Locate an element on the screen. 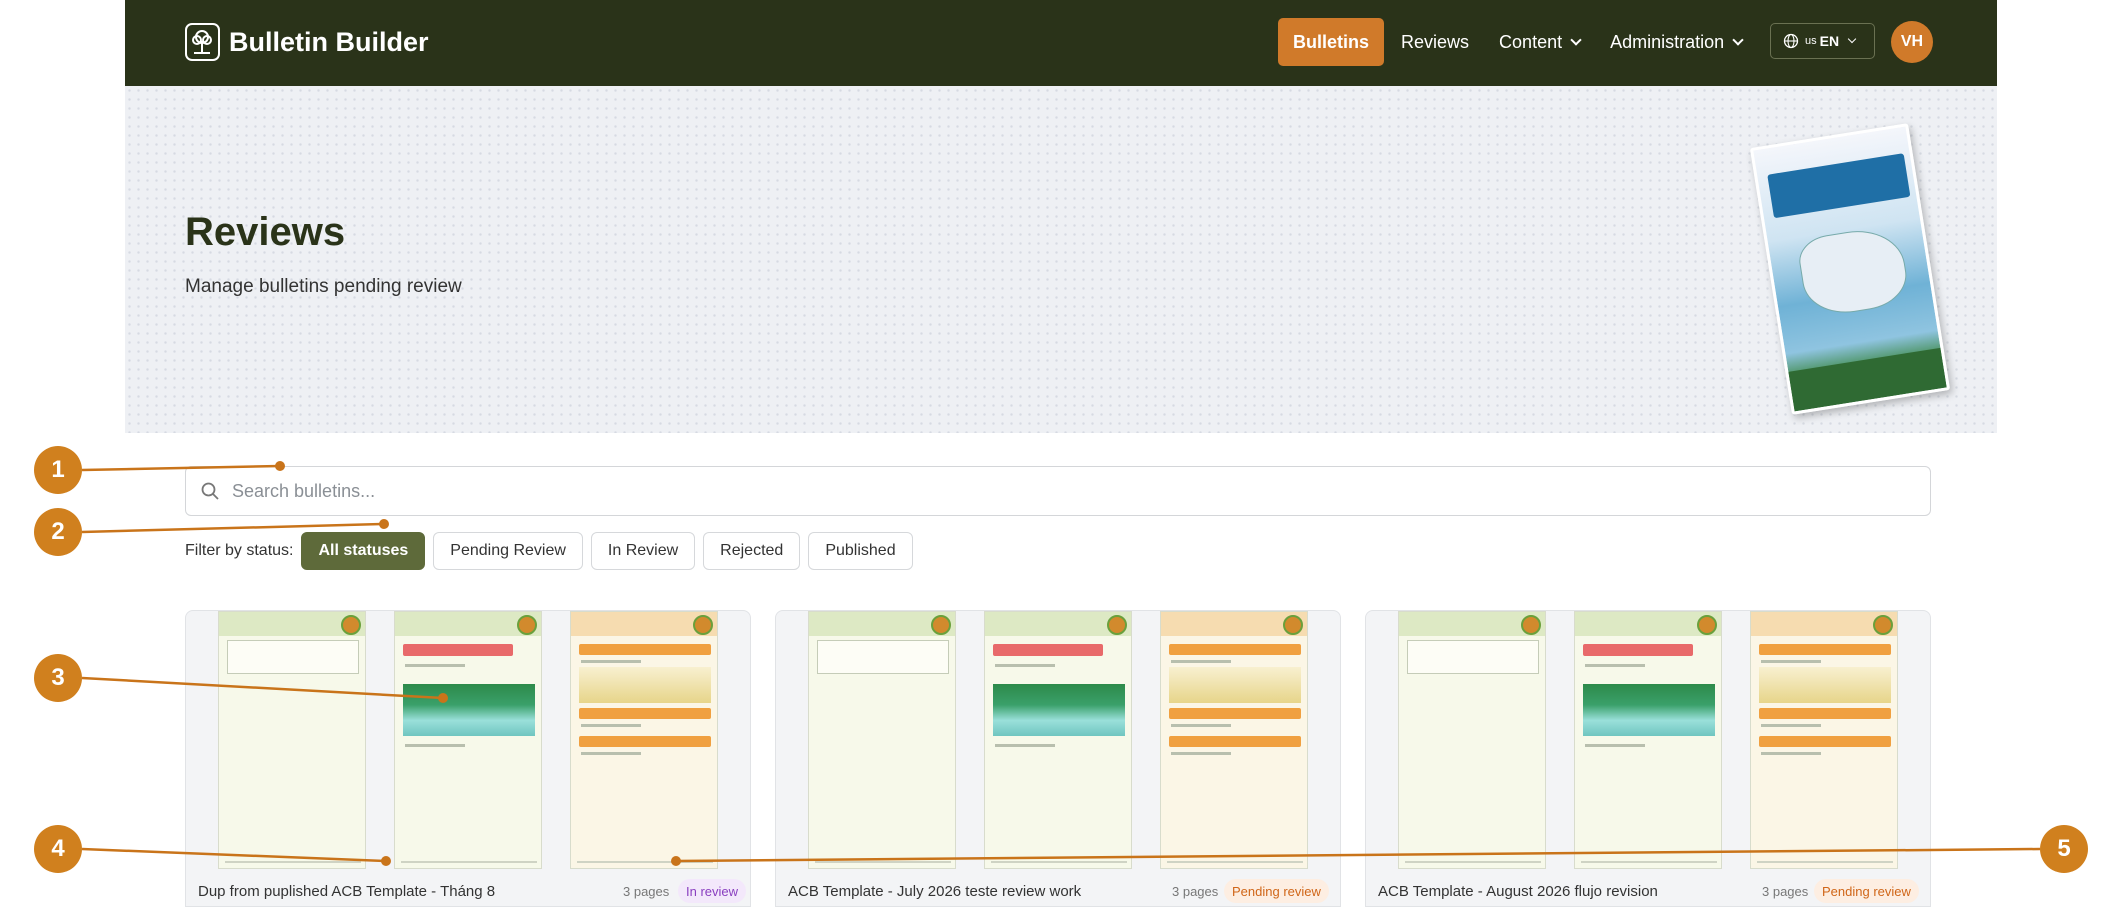 The image size is (2121, 907). bulletin-illustration is located at coordinates (1850, 269).